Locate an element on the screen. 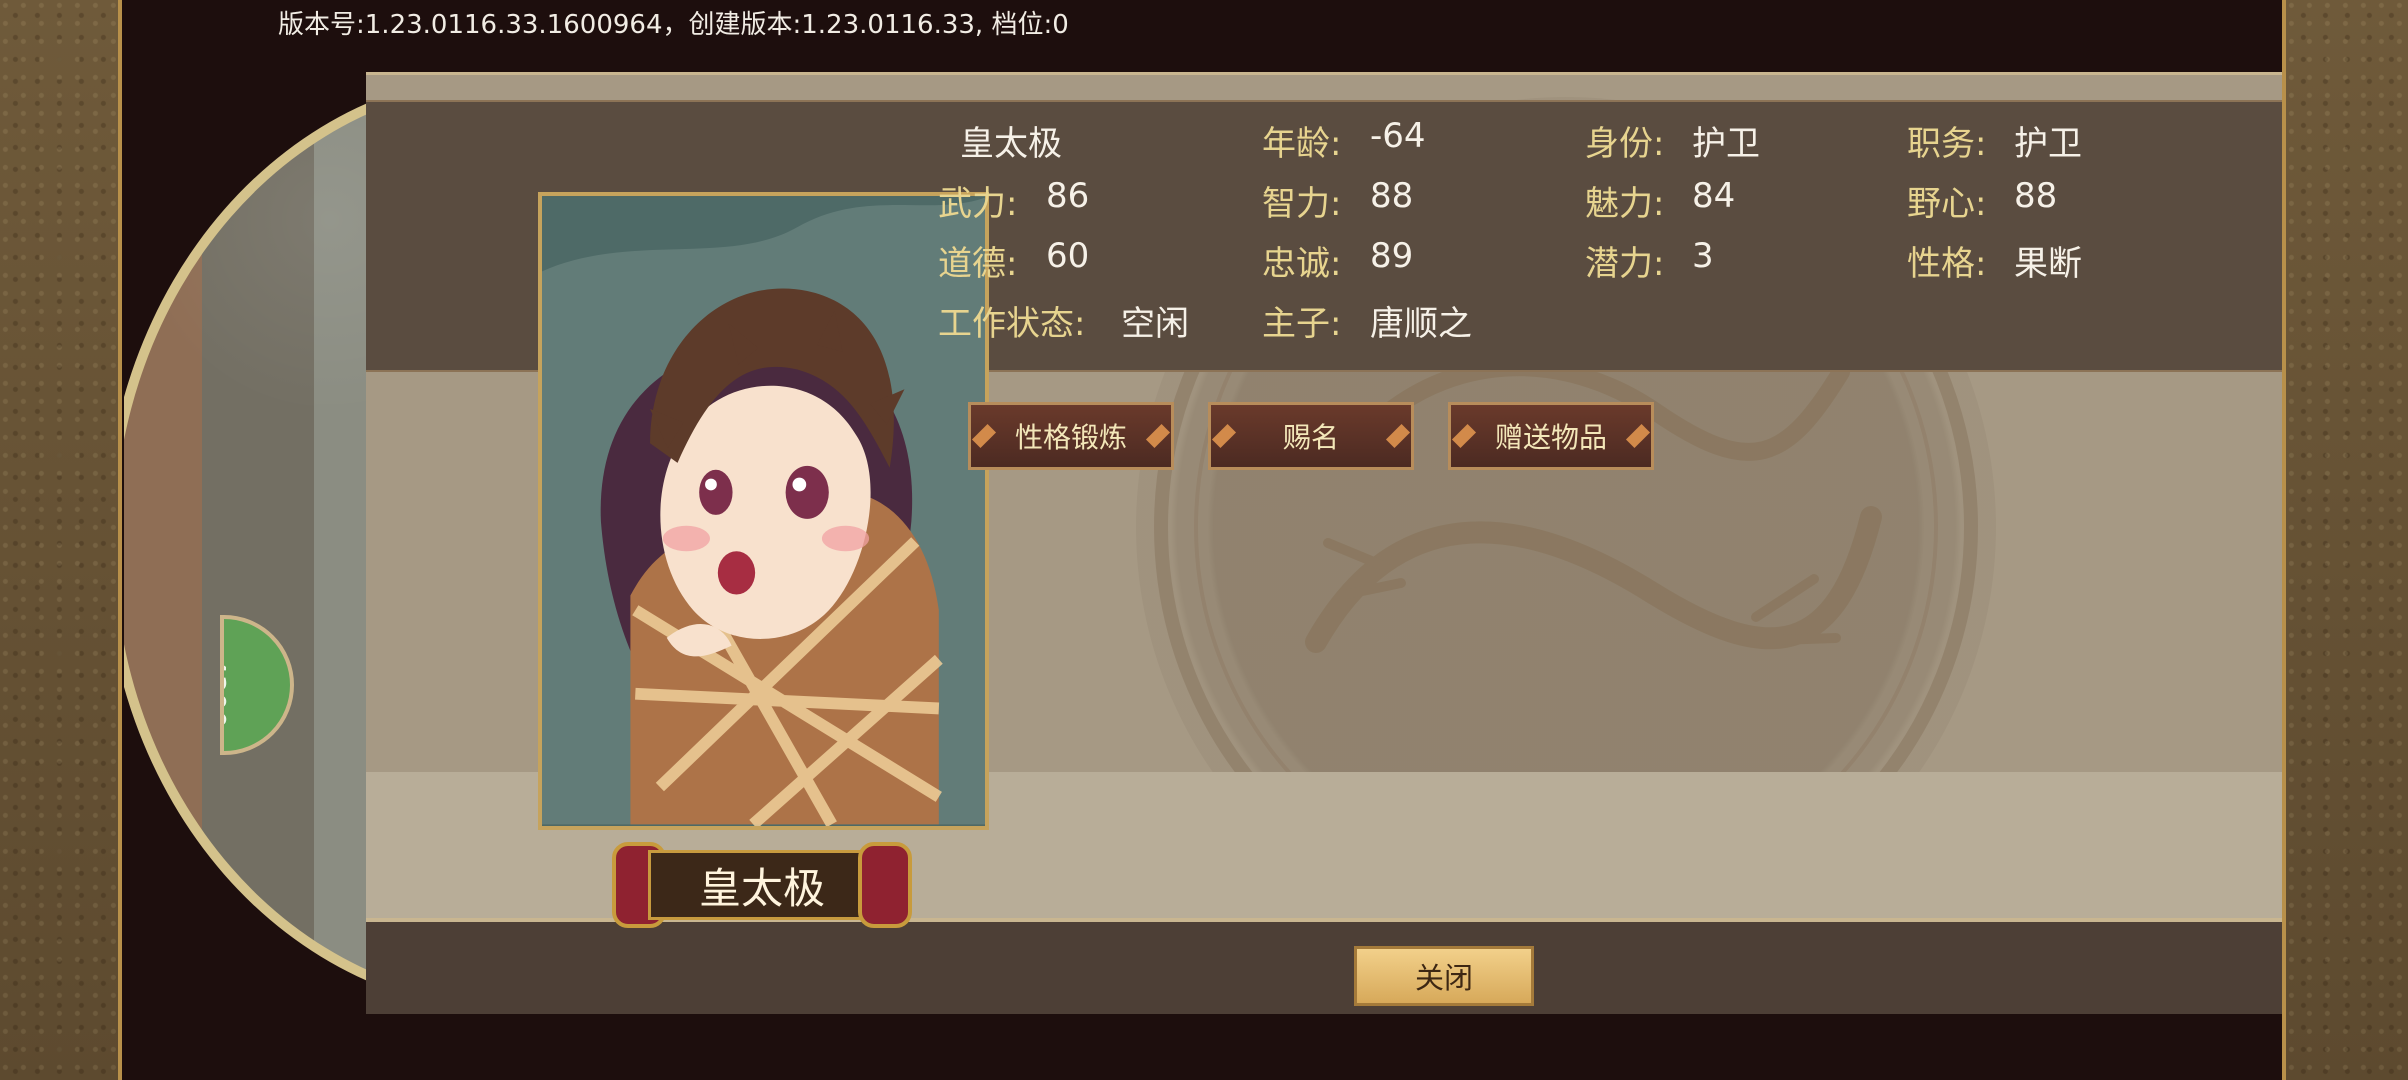 The width and height of the screenshot is (2408, 1080). portrait-icon is located at coordinates (763, 511).